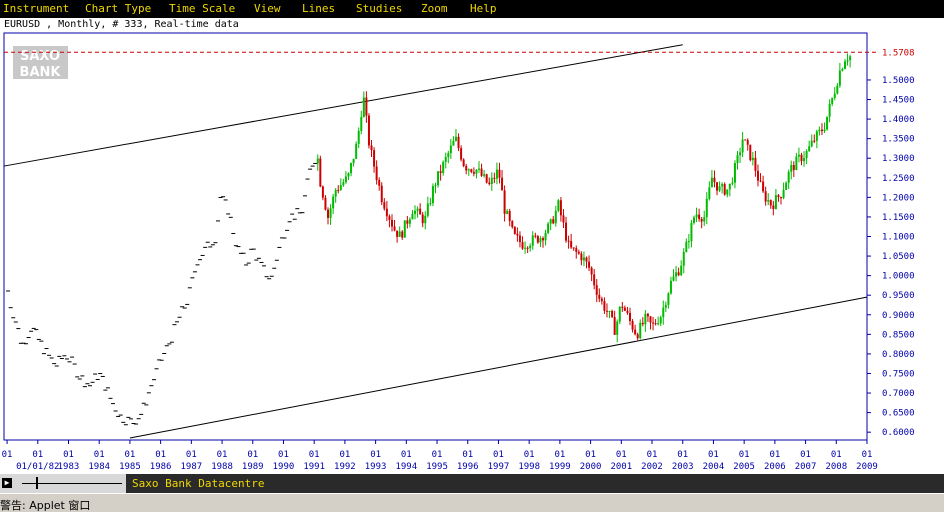 Image resolution: width=944 pixels, height=513 pixels. Describe the element at coordinates (898, 120) in the screenshot. I see `y-tick-label: 1.4000` at that location.